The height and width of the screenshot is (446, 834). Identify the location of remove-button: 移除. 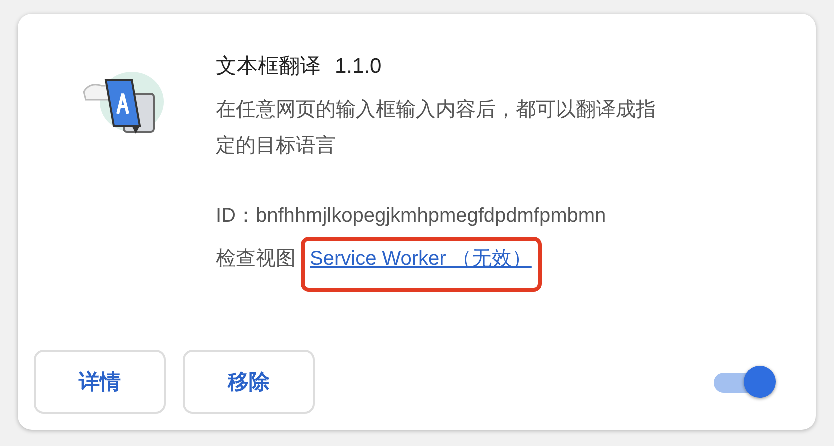
(249, 382).